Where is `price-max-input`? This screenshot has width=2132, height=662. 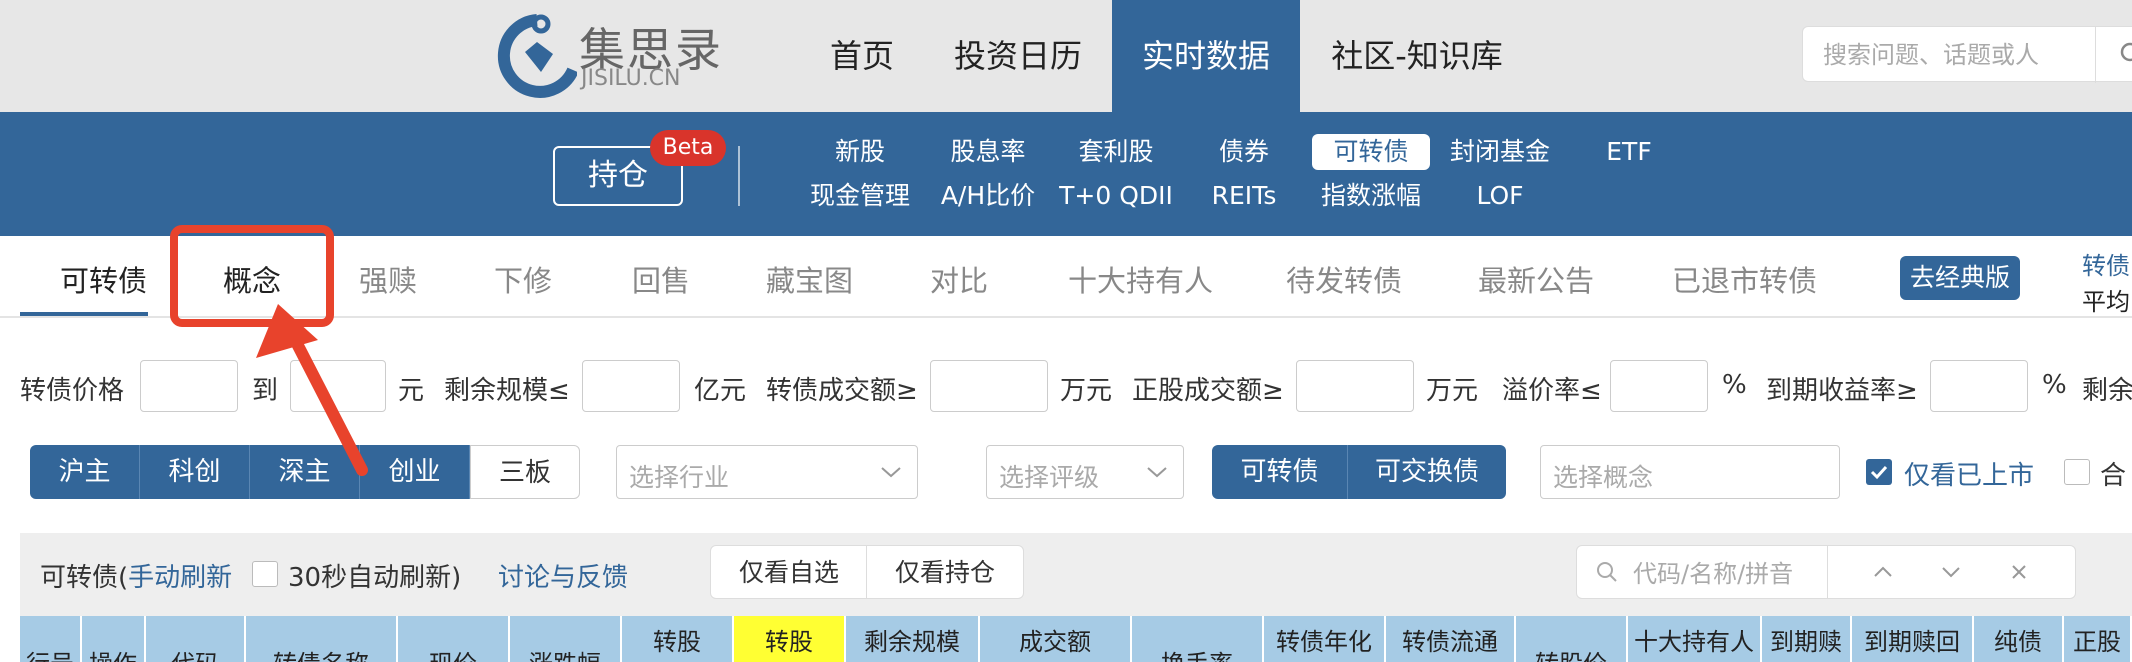 price-max-input is located at coordinates (338, 386).